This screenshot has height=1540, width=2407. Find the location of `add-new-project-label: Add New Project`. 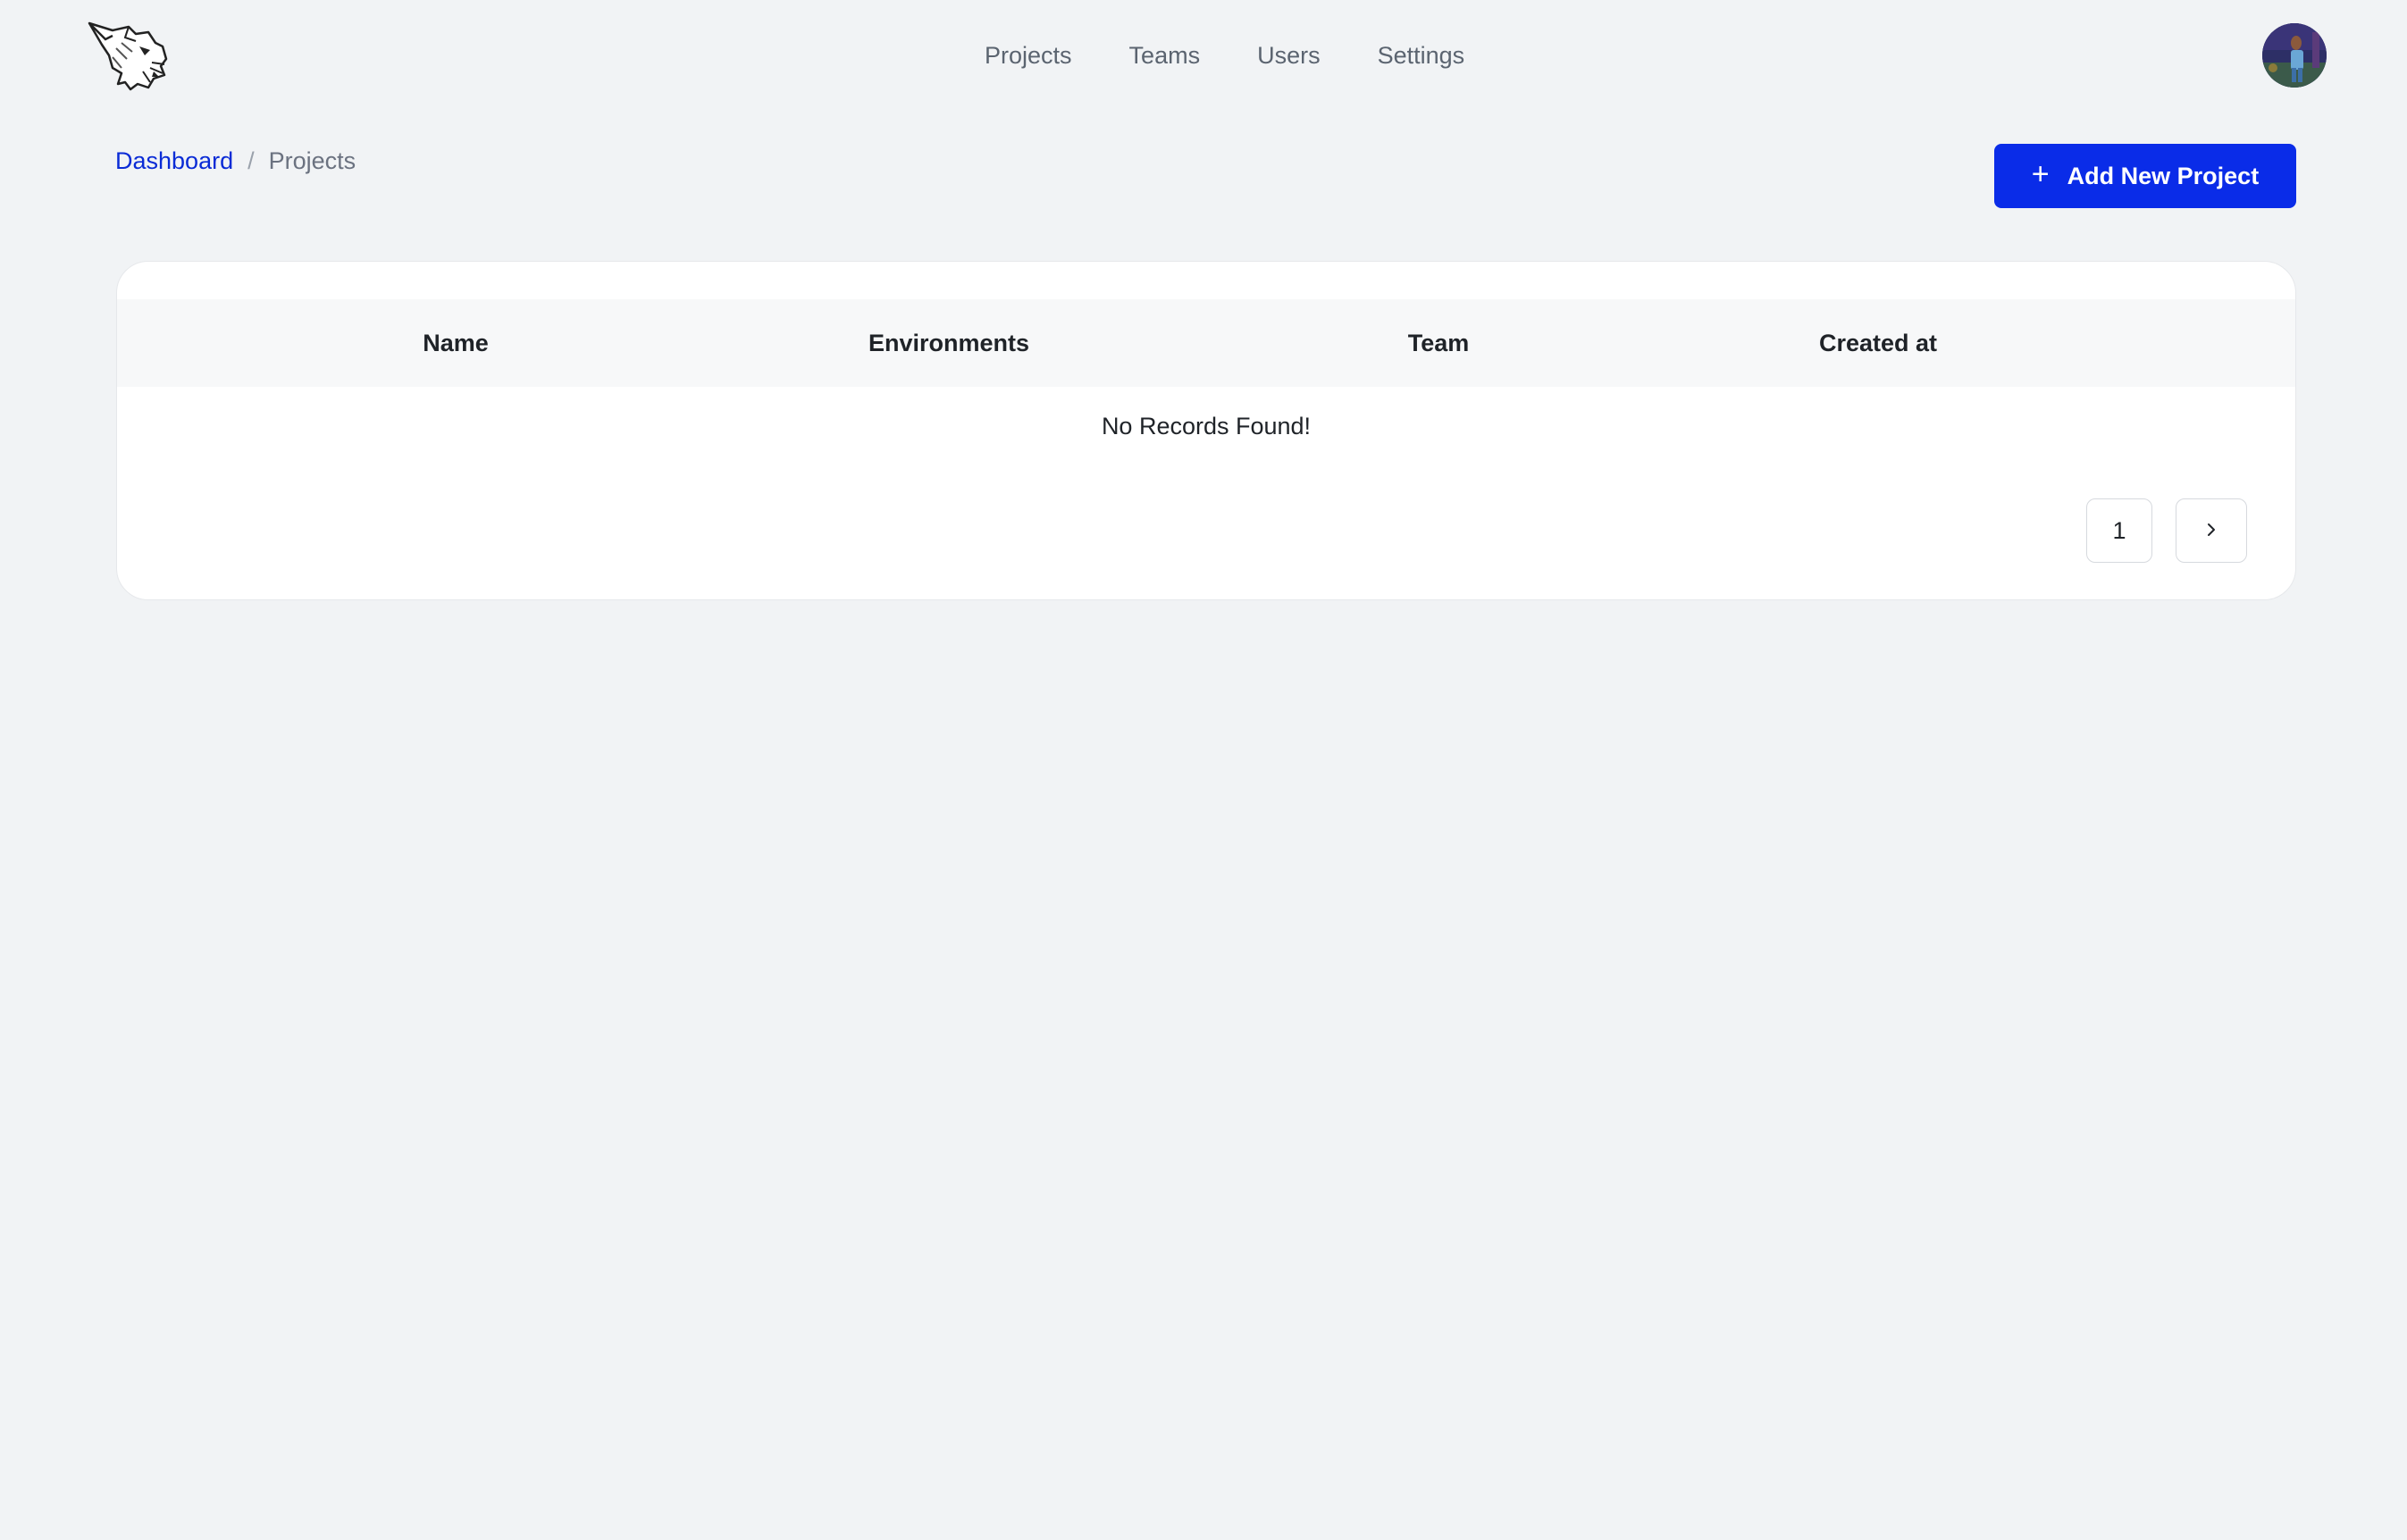

add-new-project-label: Add New Project is located at coordinates (2163, 175).